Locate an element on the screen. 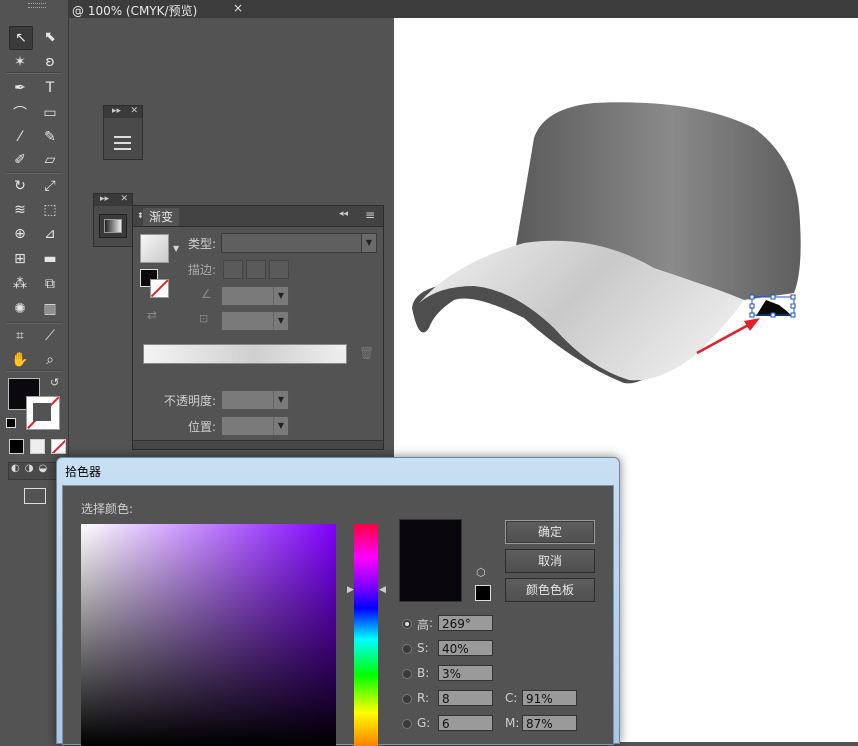  screen-mode-icon is located at coordinates (35, 496).